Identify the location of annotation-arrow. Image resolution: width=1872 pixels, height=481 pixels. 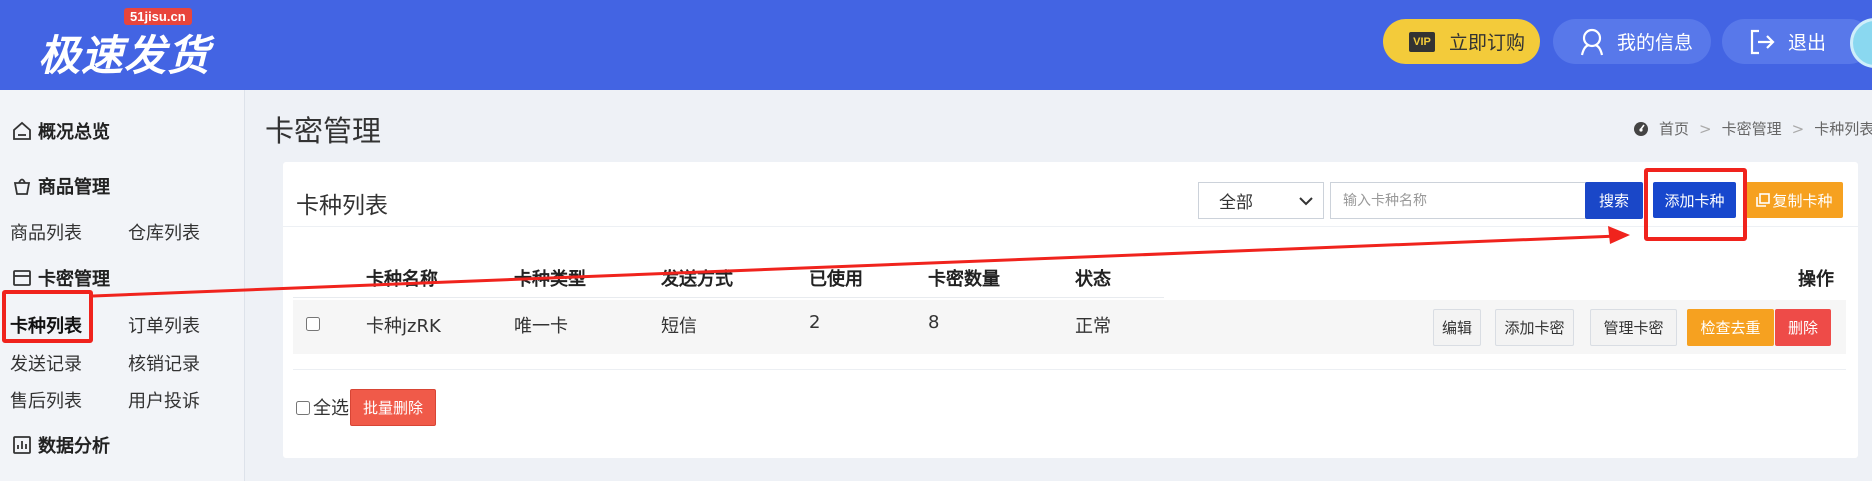
(861, 262).